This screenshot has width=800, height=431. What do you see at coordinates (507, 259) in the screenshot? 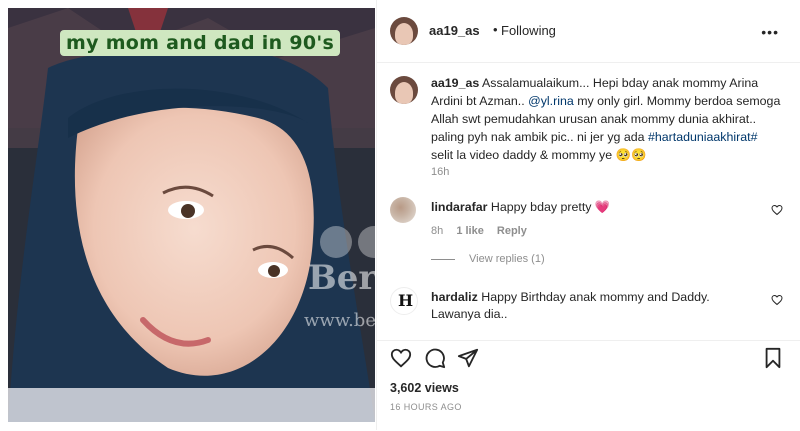
I see `view-replies-label: View replies (1)` at bounding box center [507, 259].